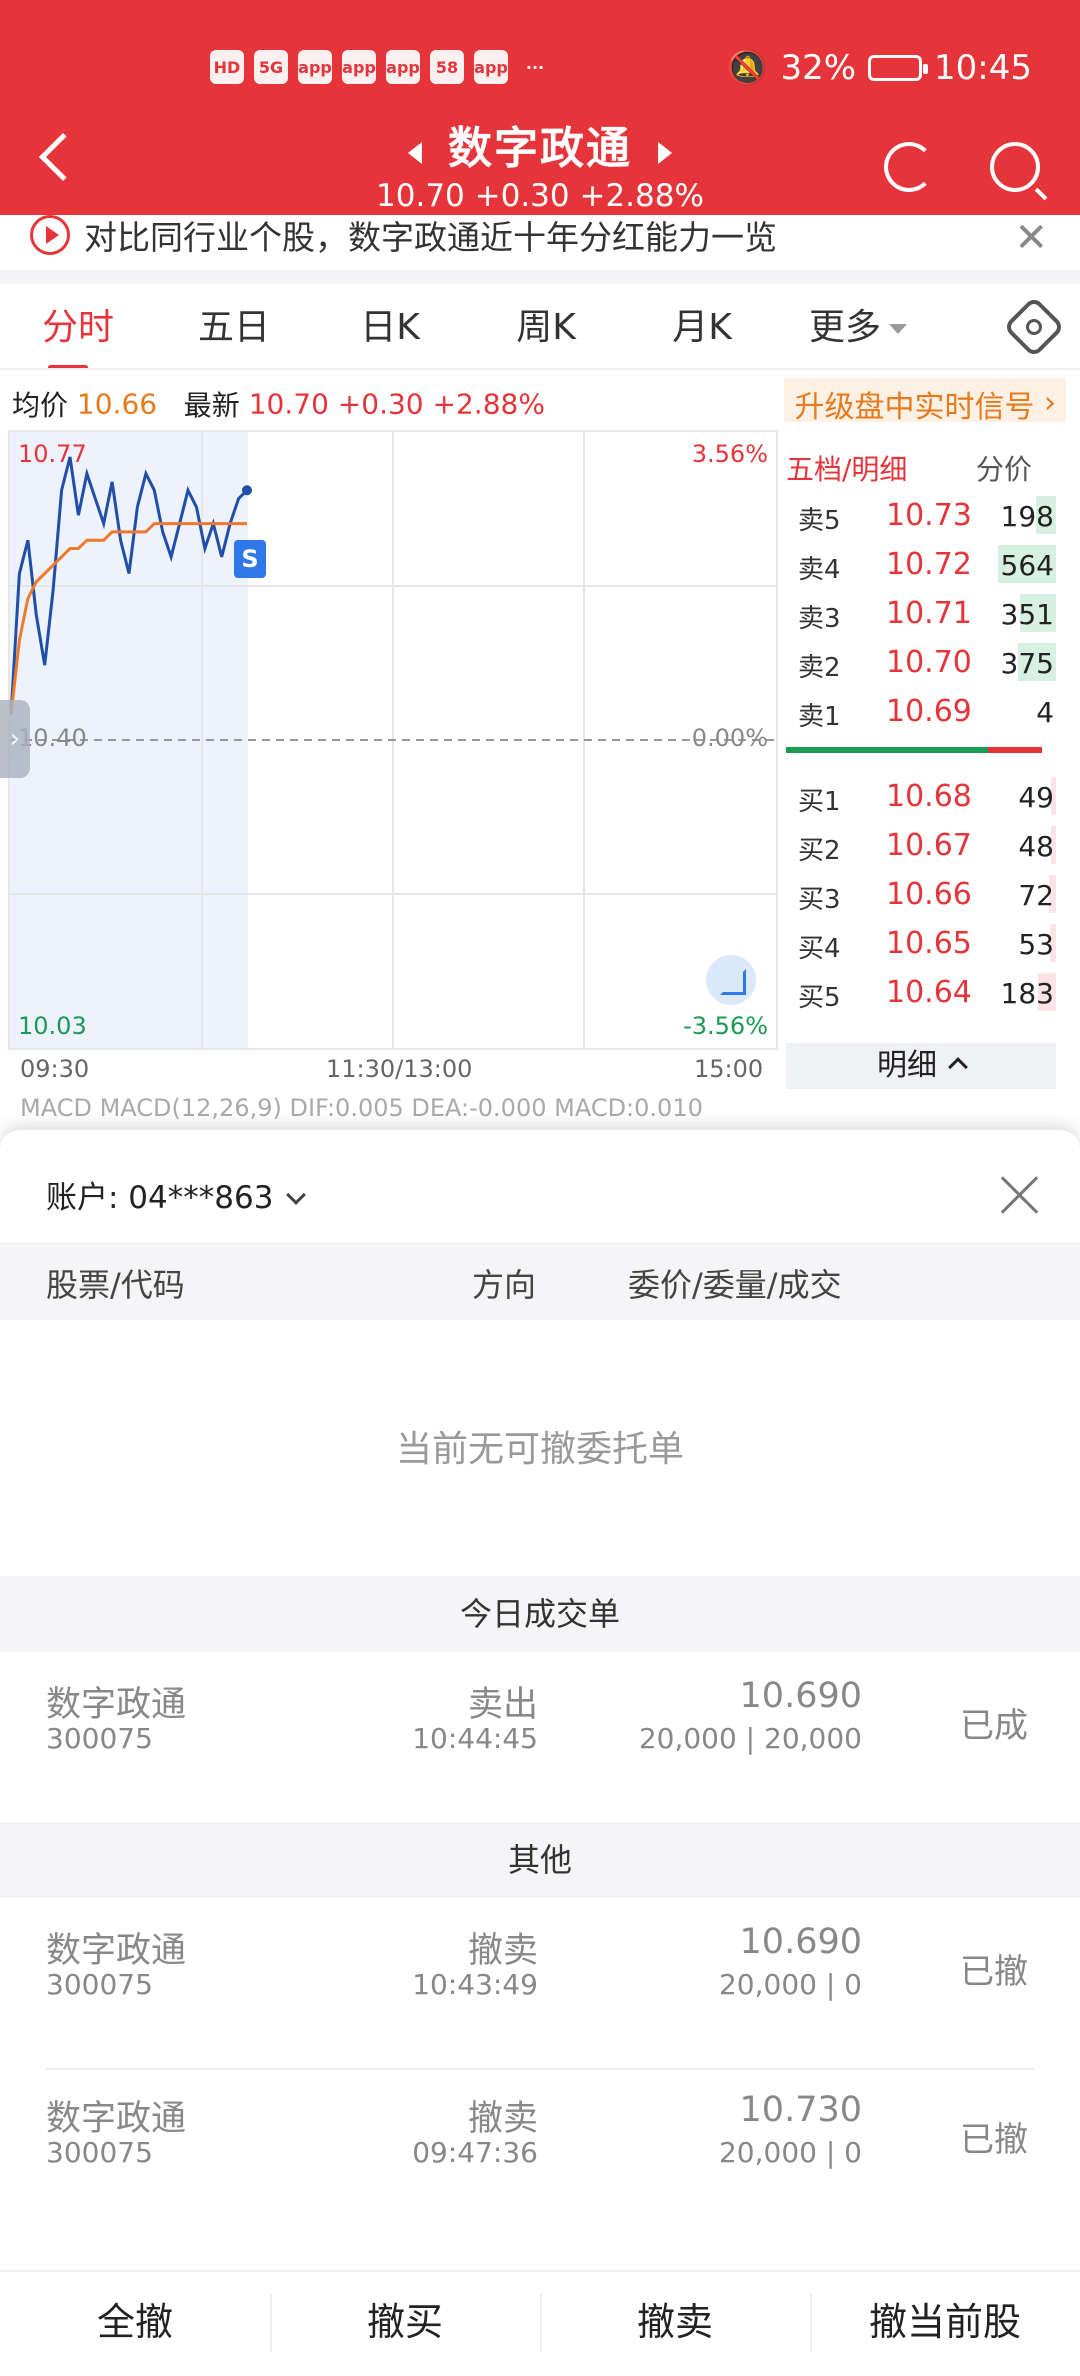 This screenshot has height=2376, width=1080. I want to click on bid-level-row: 买4 10.65 53, so click(921, 942).